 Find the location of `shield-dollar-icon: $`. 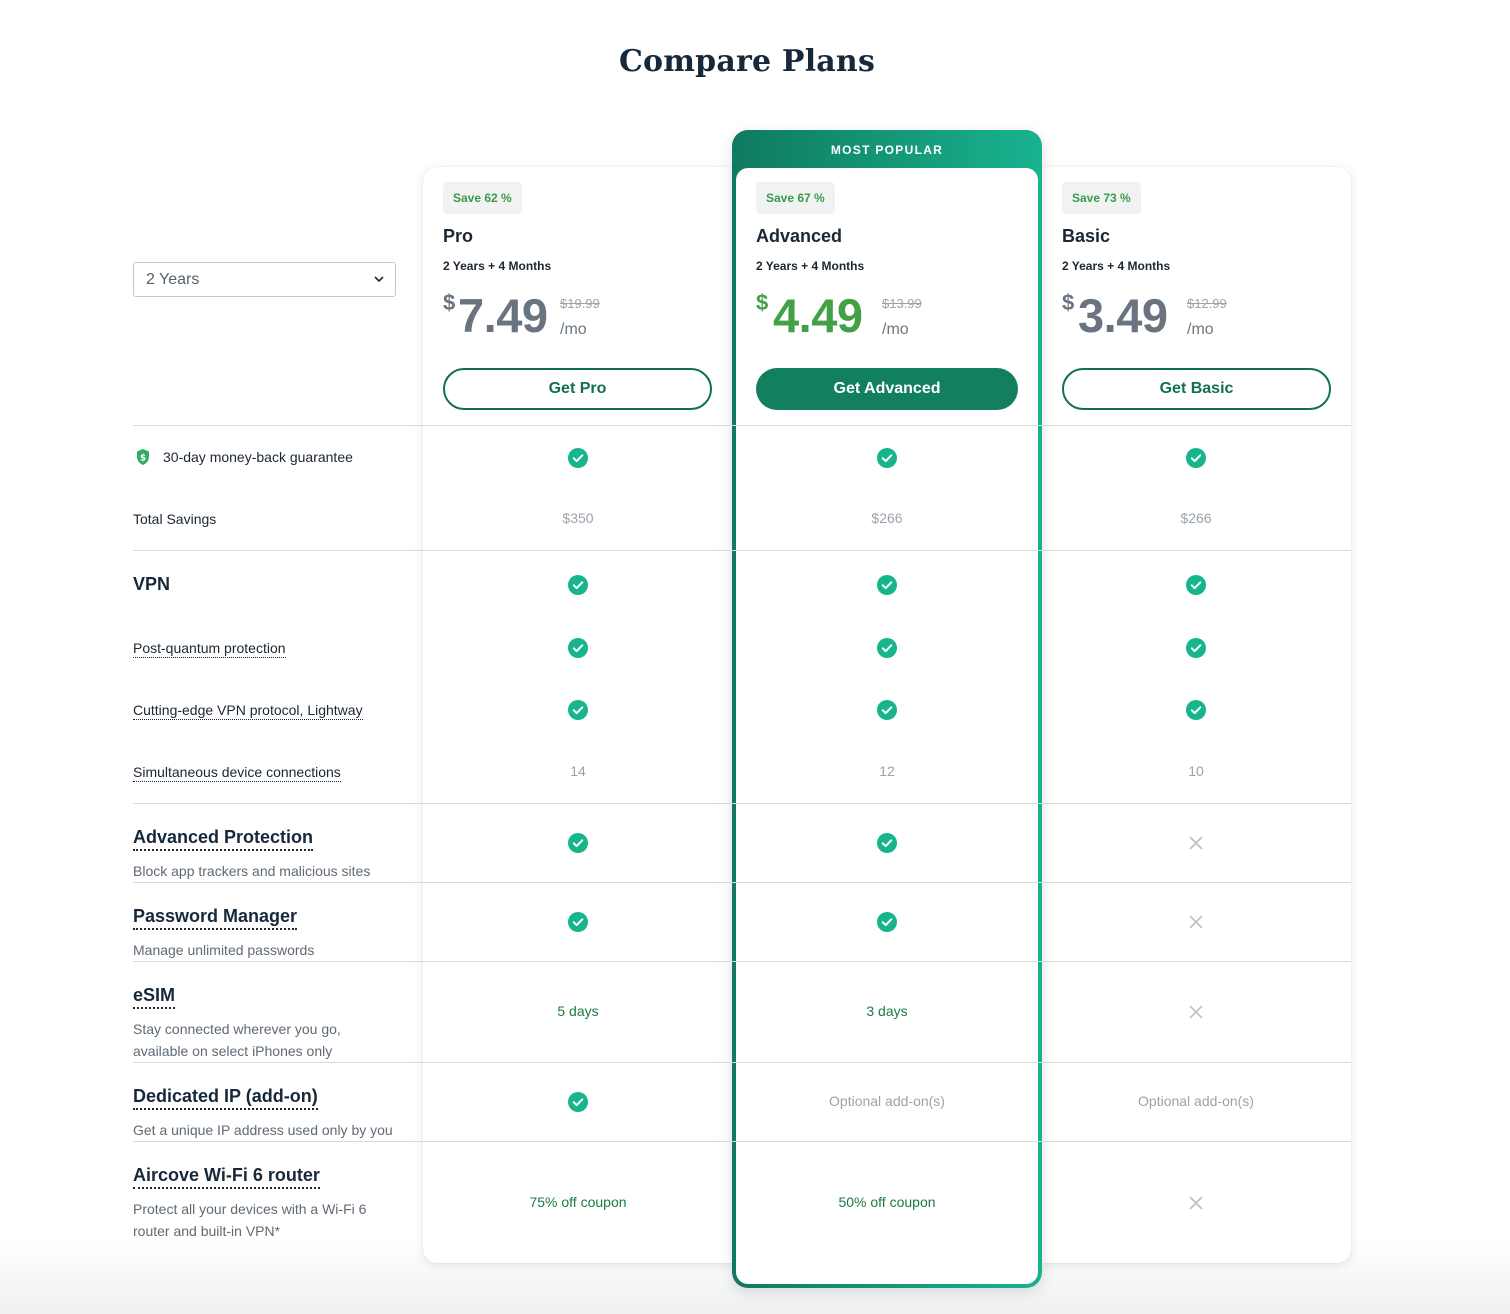

shield-dollar-icon: $ is located at coordinates (143, 459).